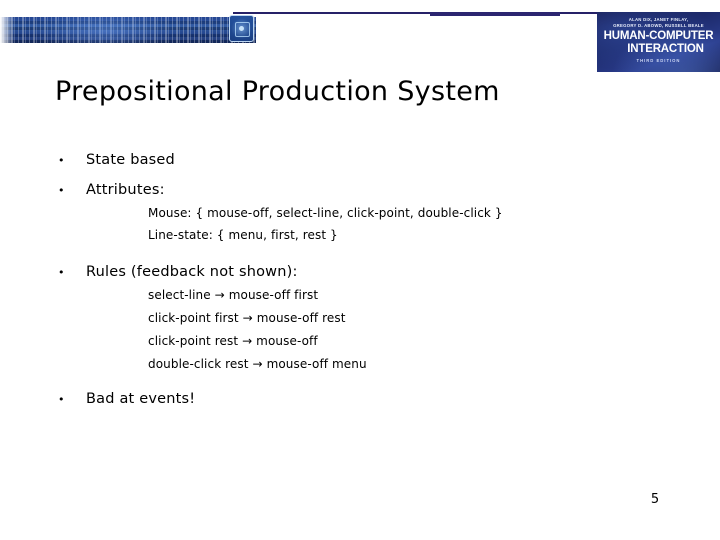  What do you see at coordinates (368, 272) in the screenshot?
I see `bullet-rules: • Rules (feedback not shown):` at bounding box center [368, 272].